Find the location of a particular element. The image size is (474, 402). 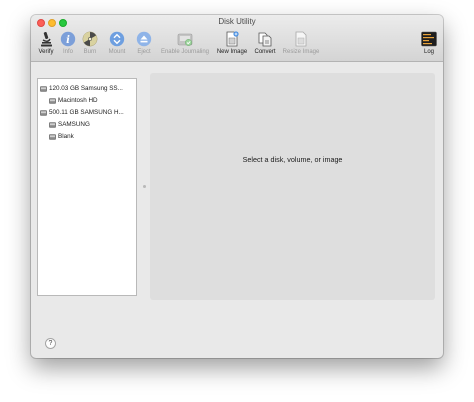

window-title: Disk Utility is located at coordinates (237, 21).